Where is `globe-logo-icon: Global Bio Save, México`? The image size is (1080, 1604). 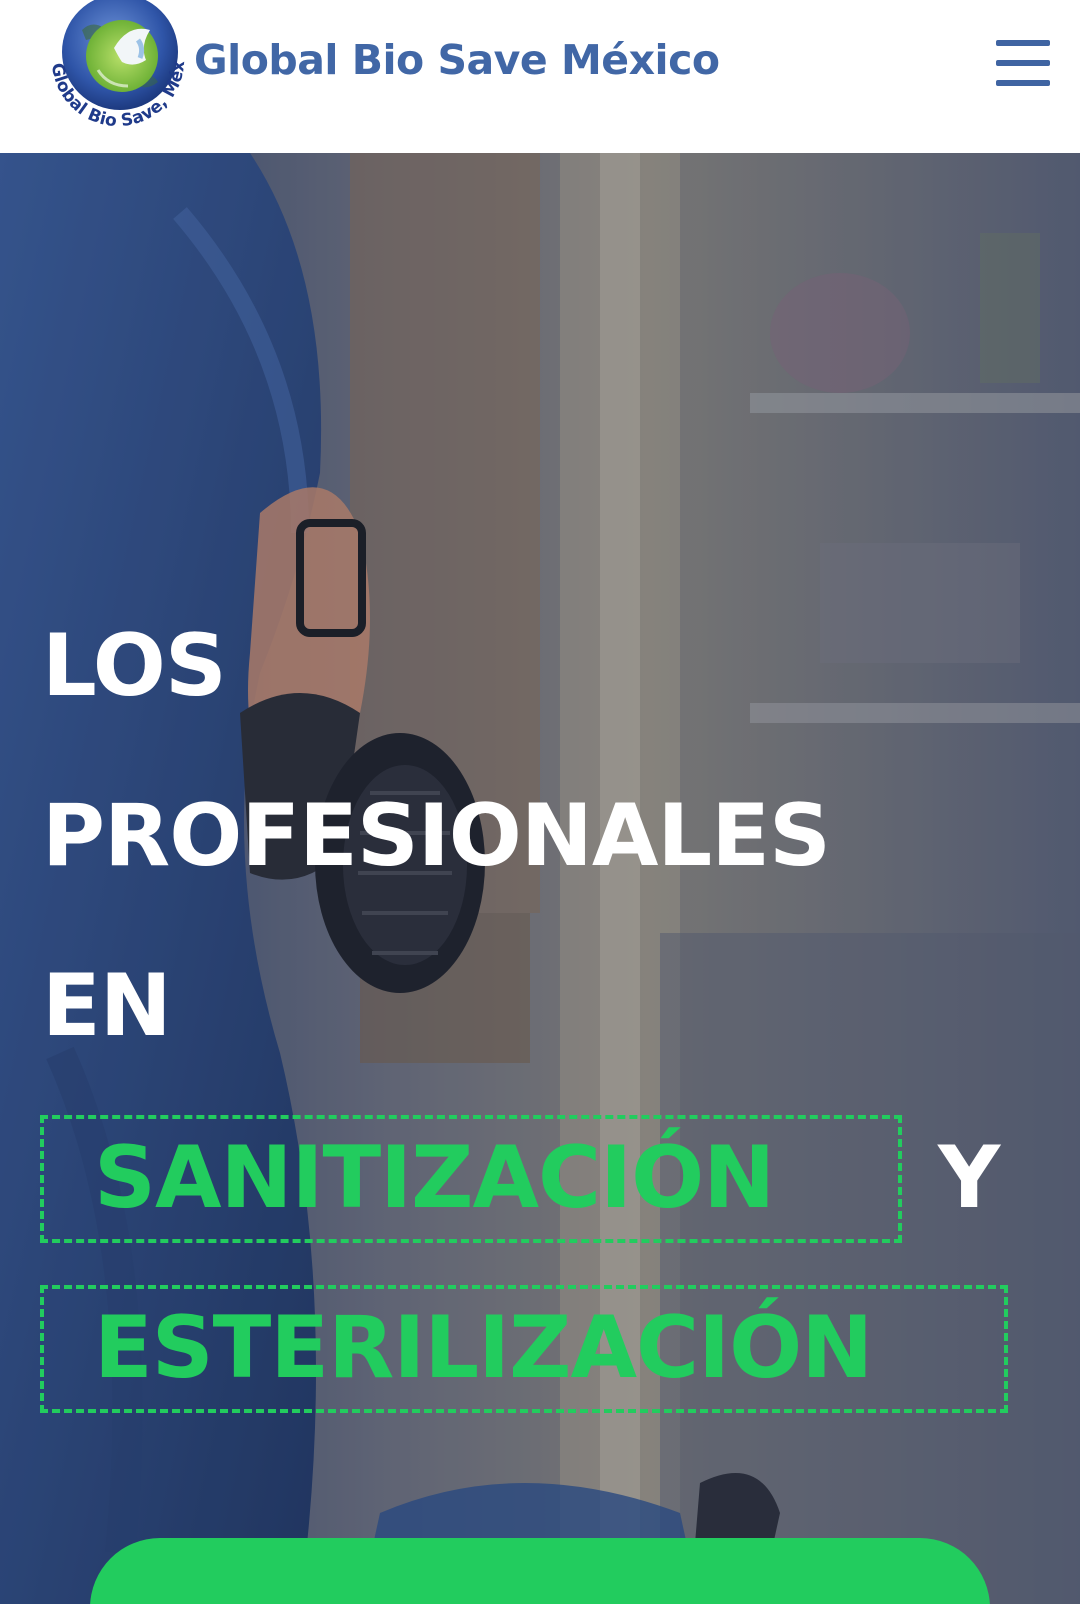 globe-logo-icon: Global Bio Save, México is located at coordinates (112, 65).